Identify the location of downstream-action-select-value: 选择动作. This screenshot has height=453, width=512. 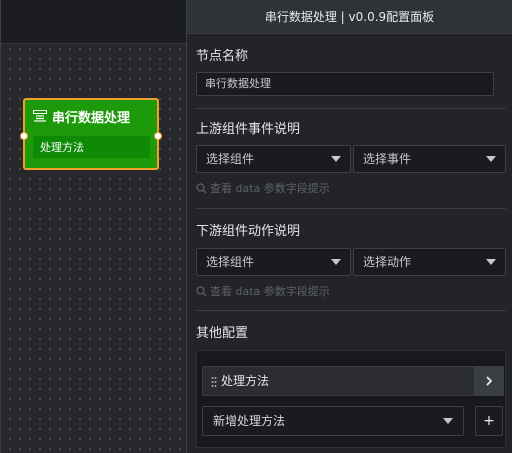
(387, 262).